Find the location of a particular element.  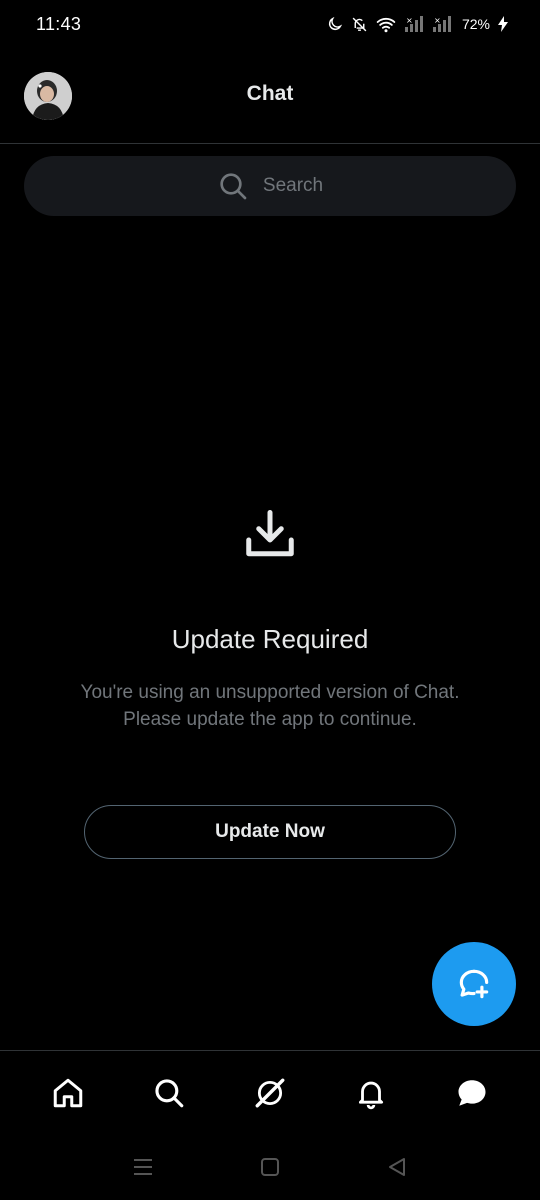

status-bar: 11:43 × × 72% is located at coordinates (270, 24).